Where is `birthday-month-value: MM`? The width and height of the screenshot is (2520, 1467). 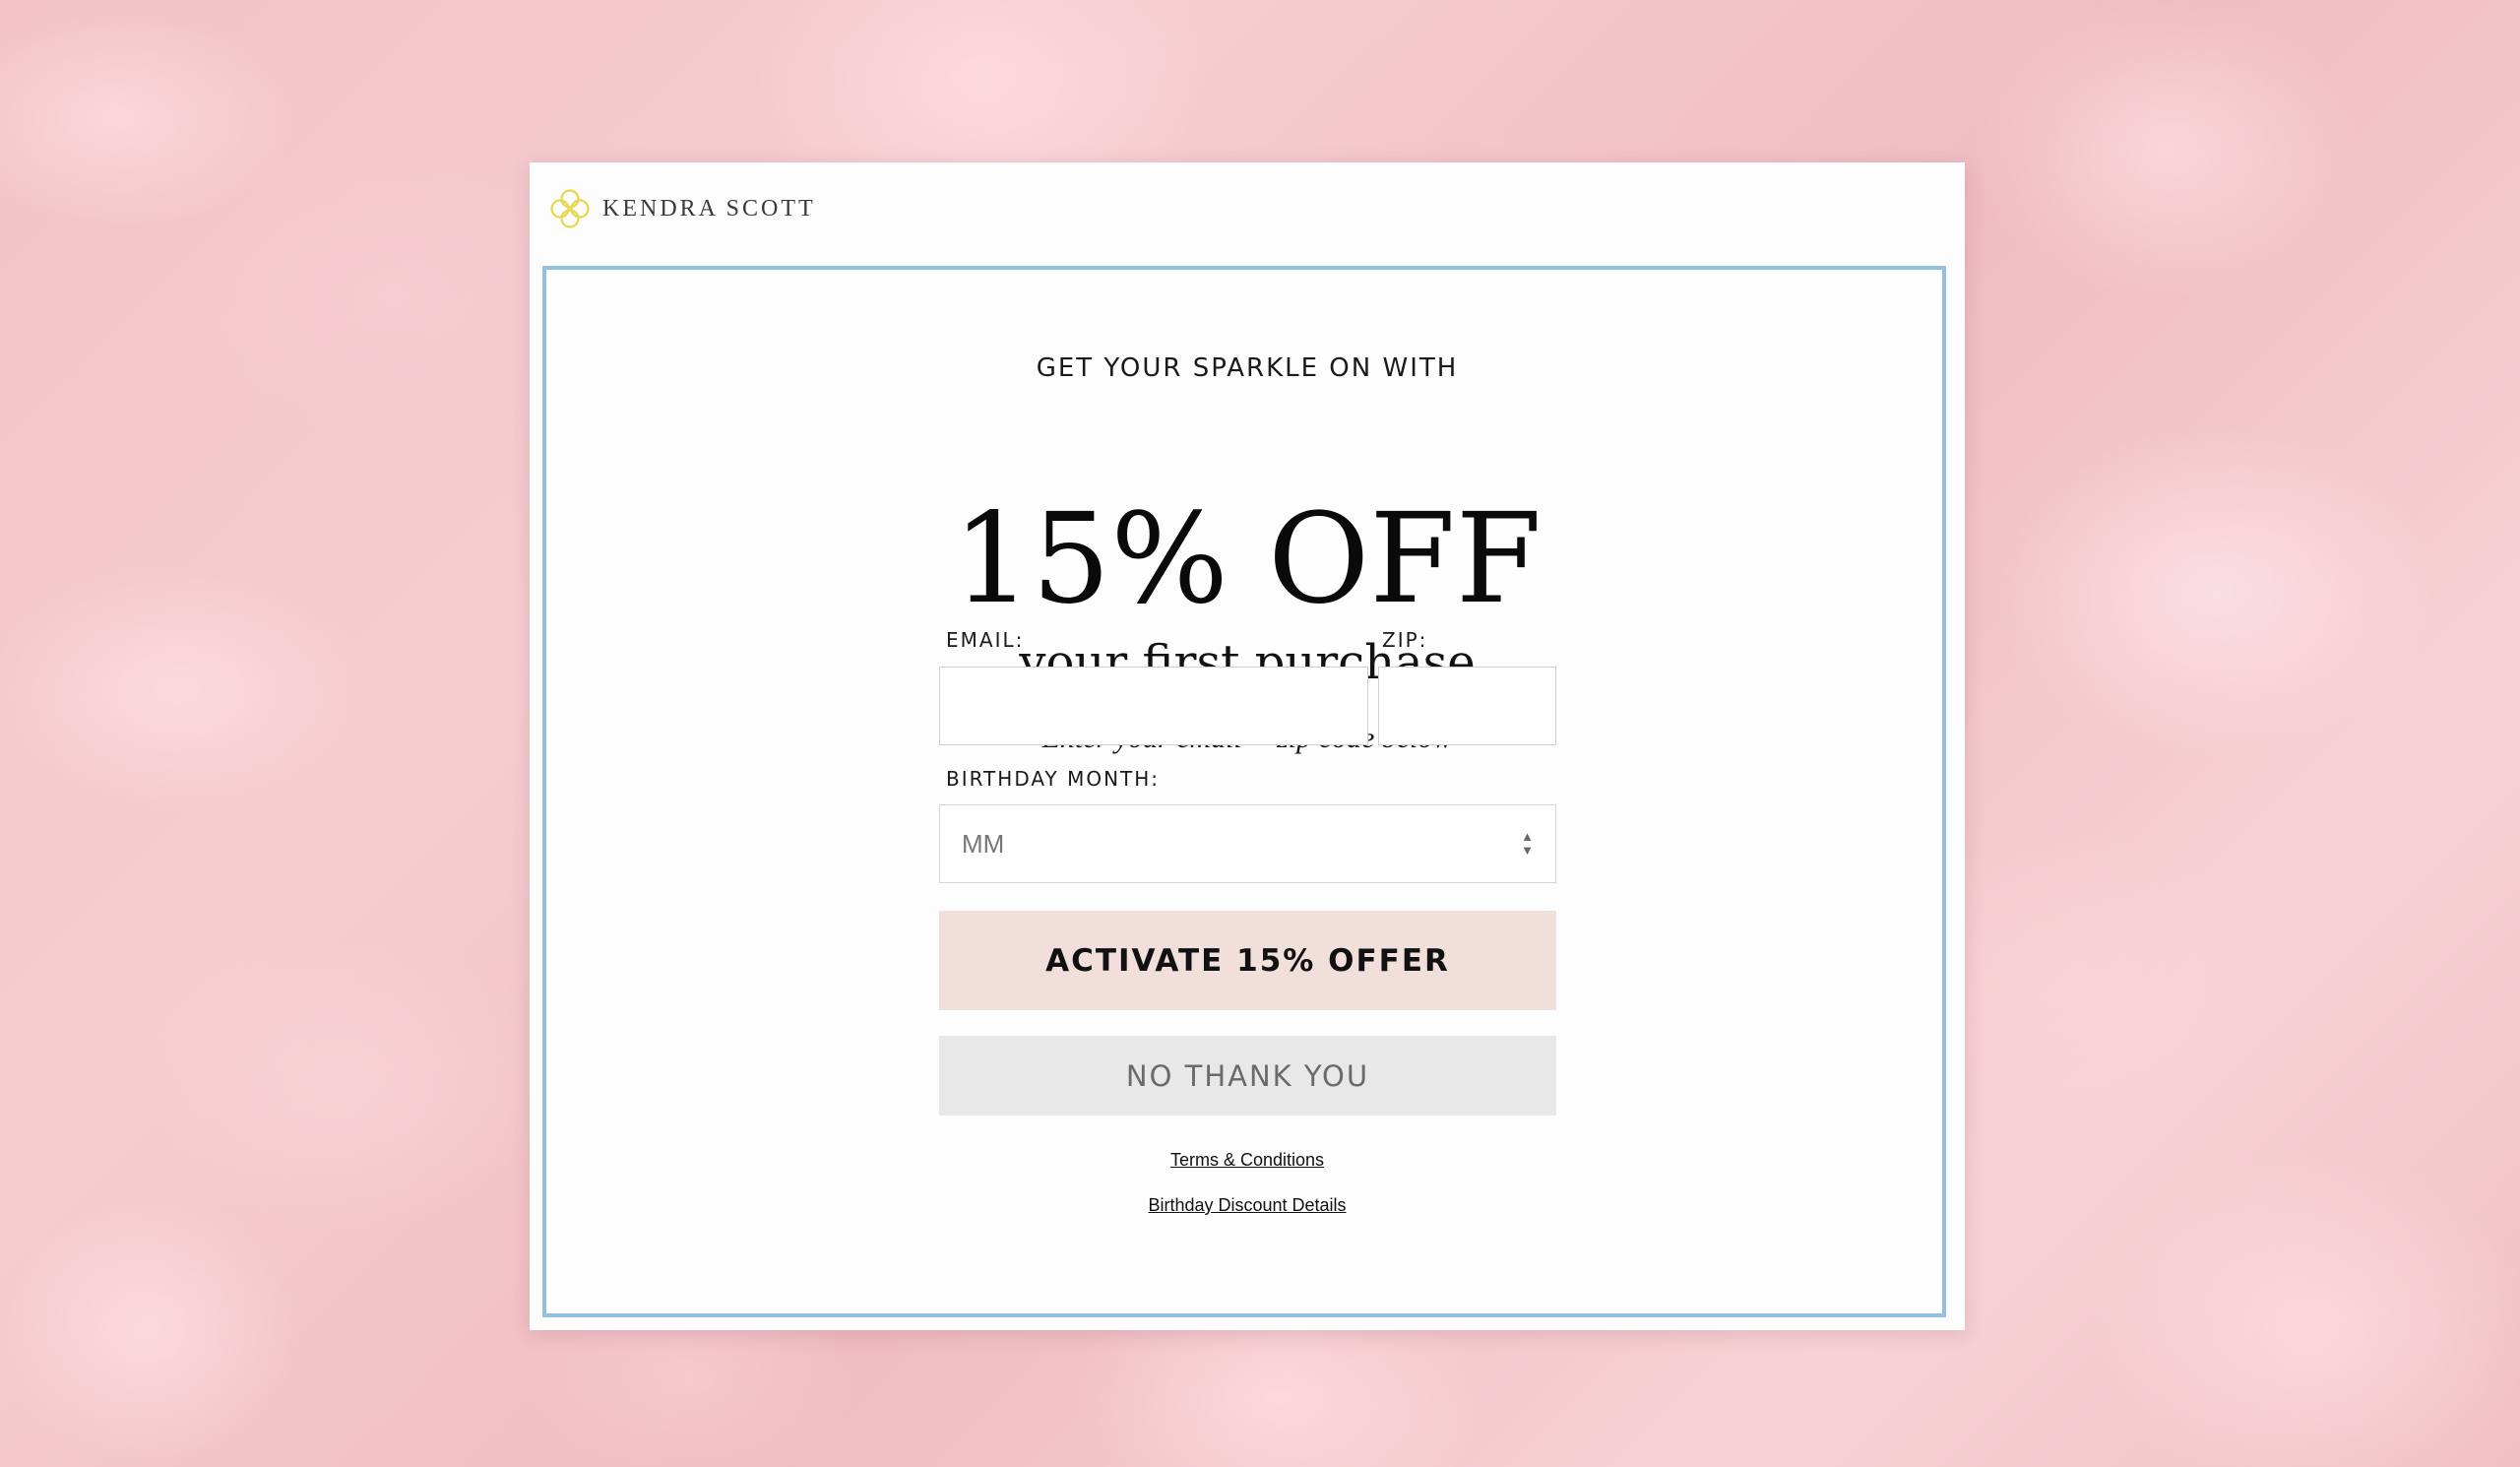 birthday-month-value: MM is located at coordinates (983, 843).